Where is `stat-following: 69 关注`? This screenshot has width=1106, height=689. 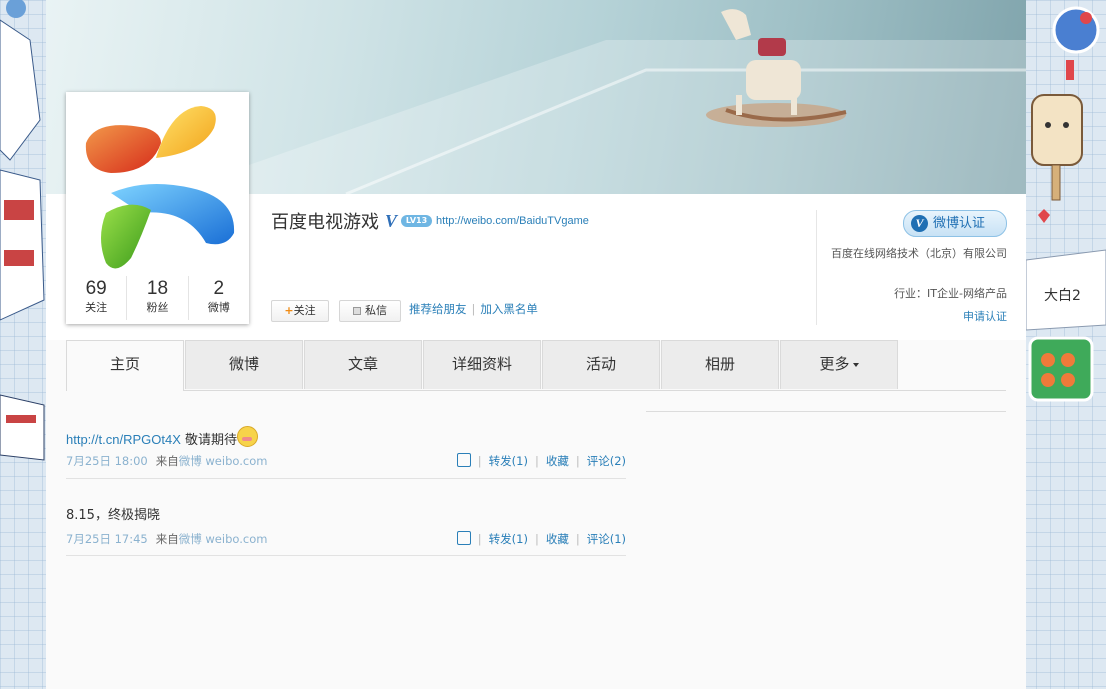 stat-following: 69 关注 is located at coordinates (97, 298).